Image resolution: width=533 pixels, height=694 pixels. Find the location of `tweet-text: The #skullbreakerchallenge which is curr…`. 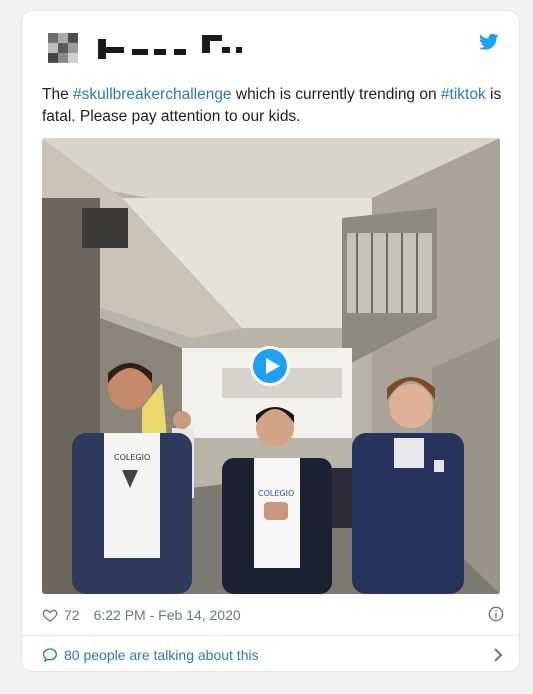

tweet-text: The #skullbreakerchallenge which is curr… is located at coordinates (273, 106).